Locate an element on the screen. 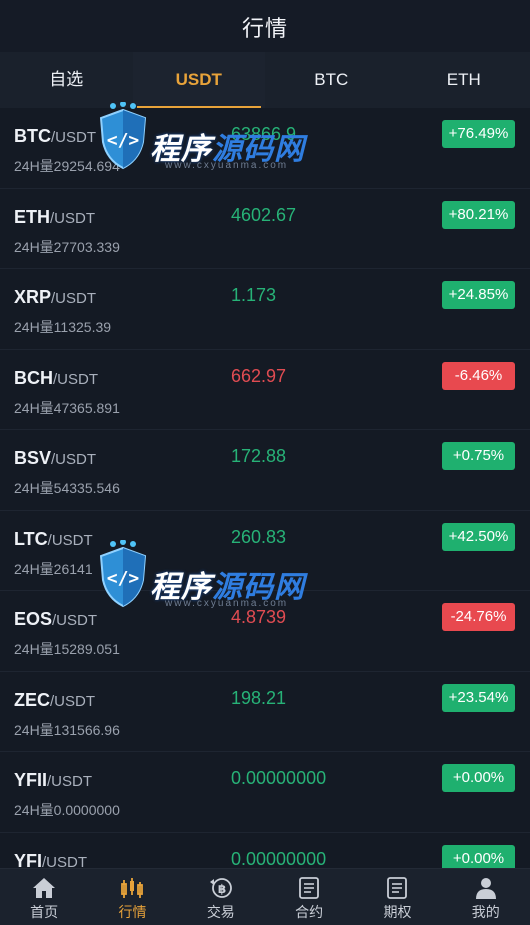 Image resolution: width=530 pixels, height=925 pixels. tab-eth: ETH is located at coordinates (464, 80).